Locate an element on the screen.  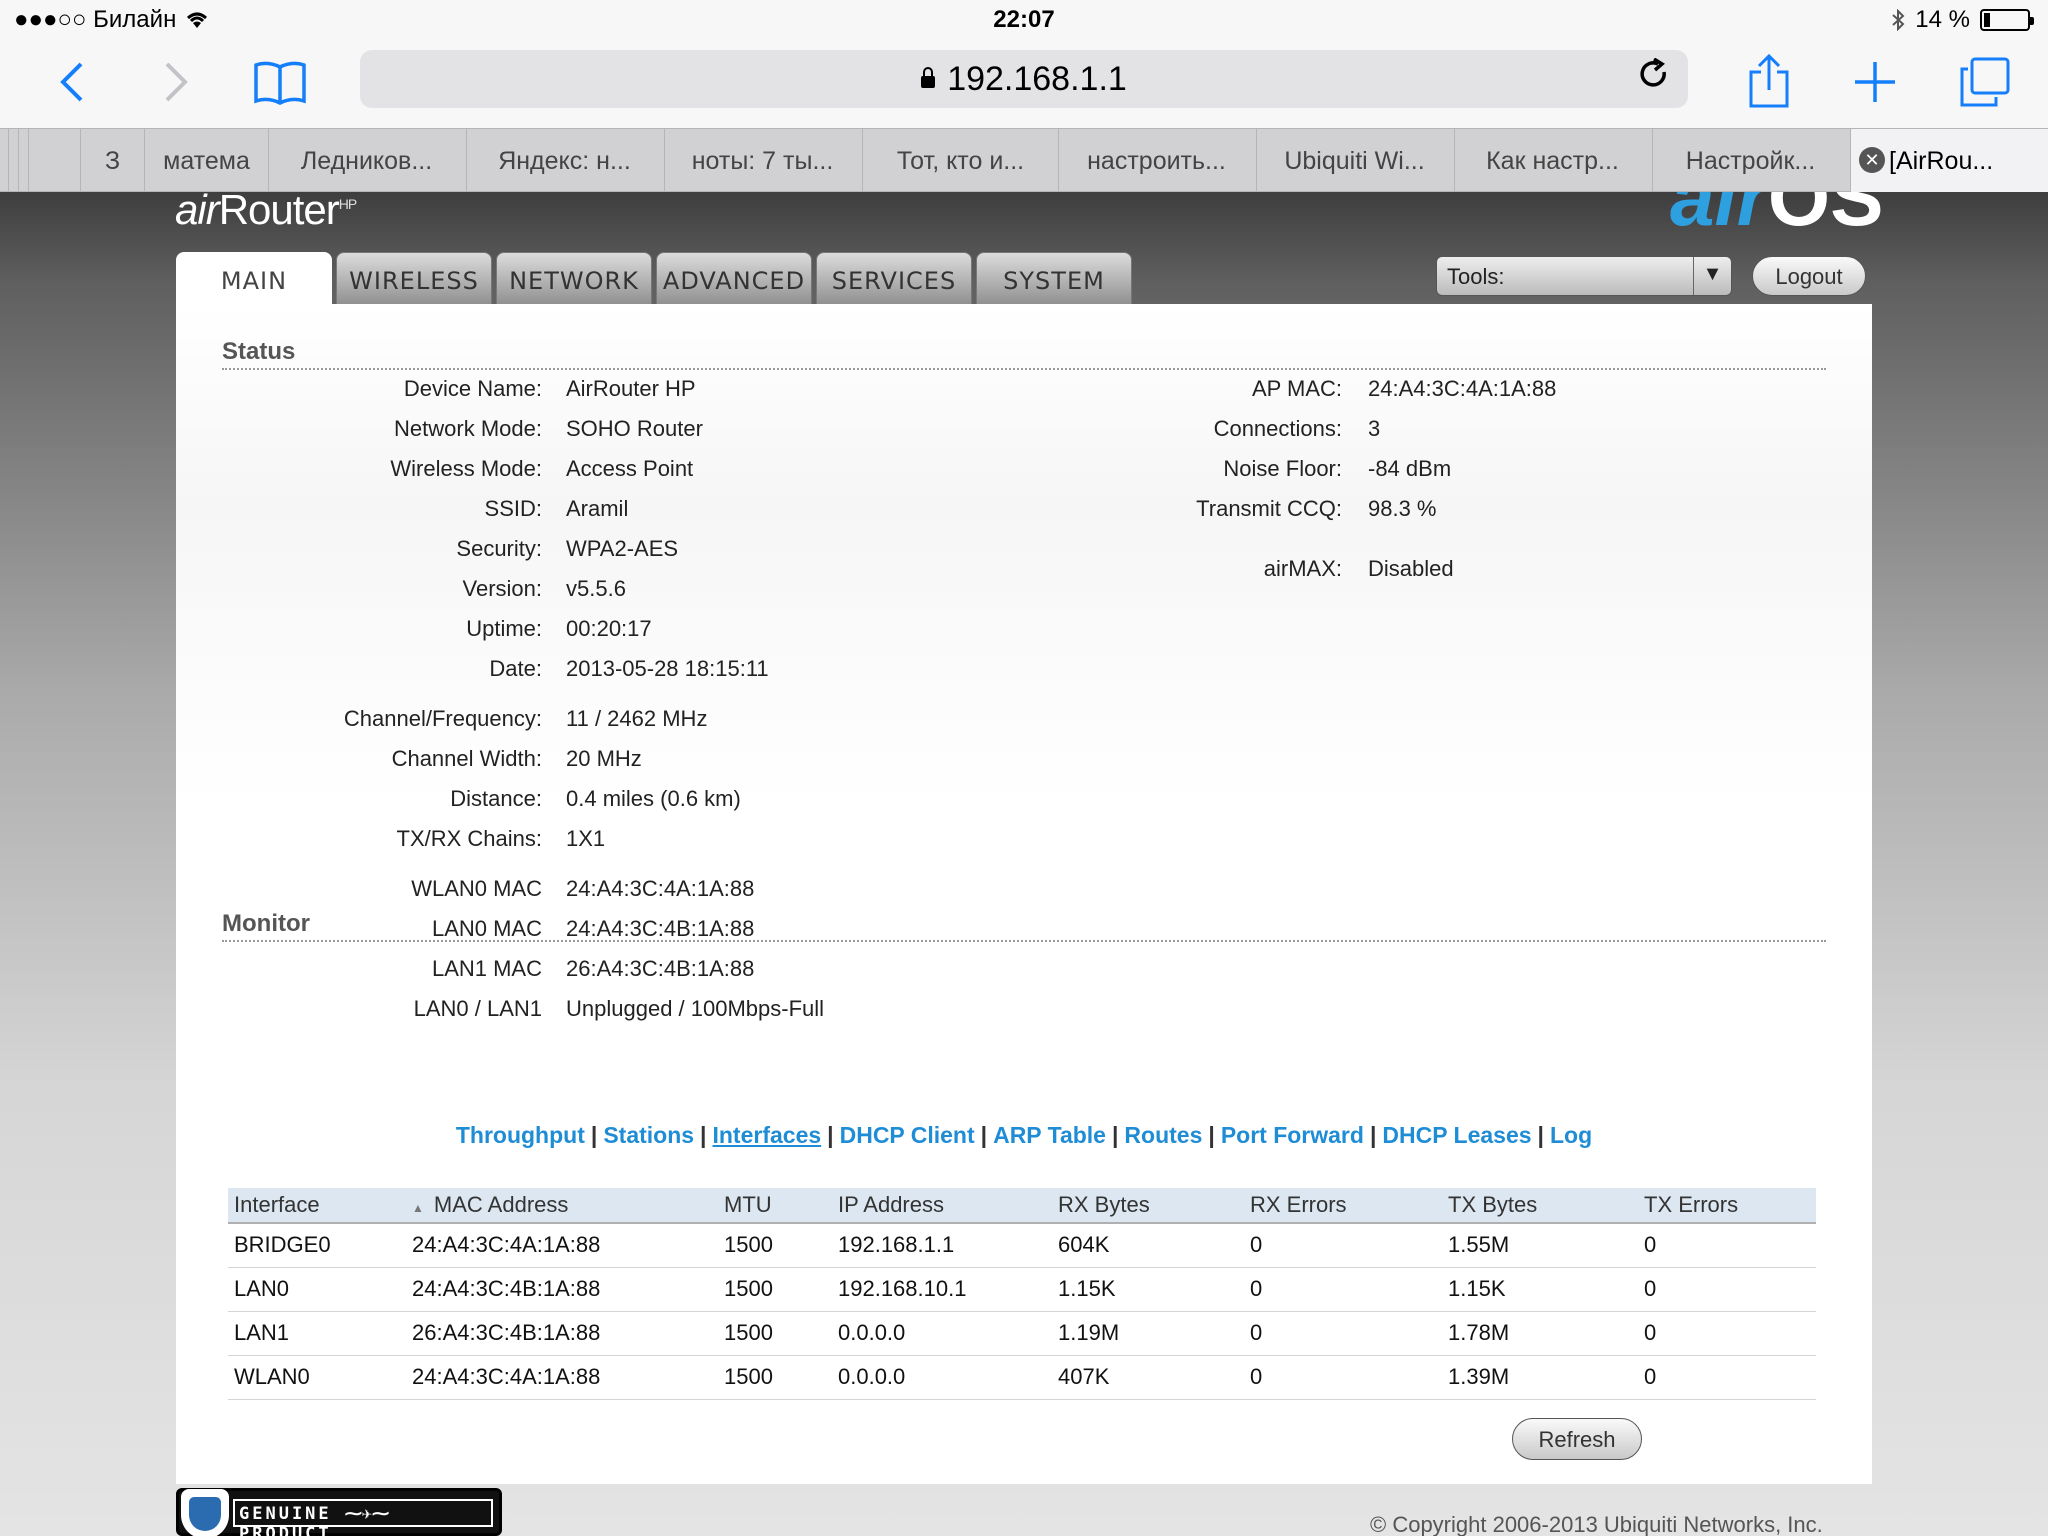
monitor-link-interfaces: Interfaces is located at coordinates (766, 1135).